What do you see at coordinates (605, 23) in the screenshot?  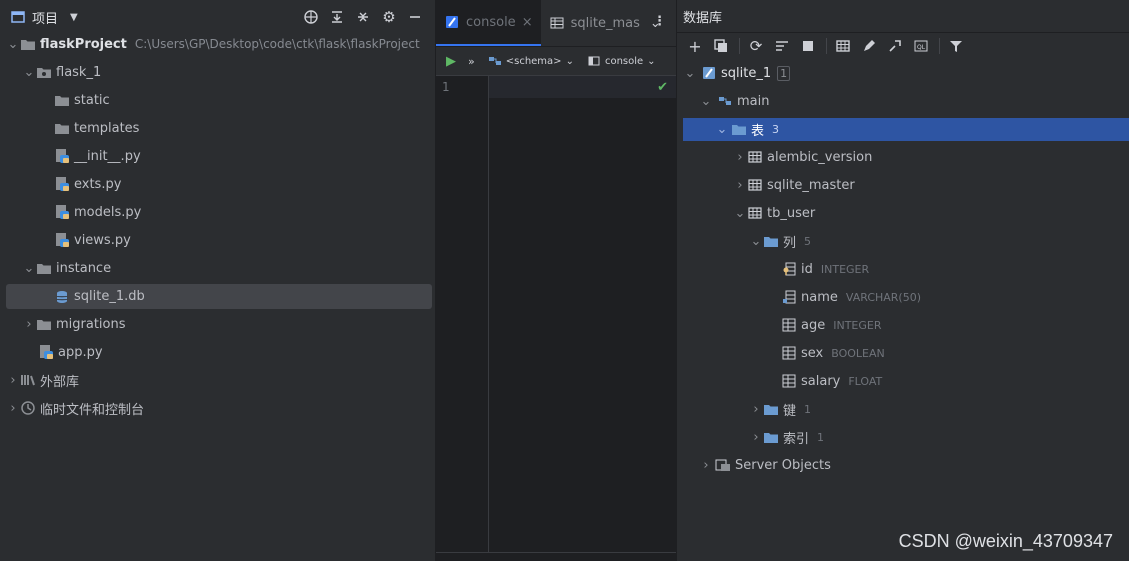 I see `tab-label: sqlite_mas` at bounding box center [605, 23].